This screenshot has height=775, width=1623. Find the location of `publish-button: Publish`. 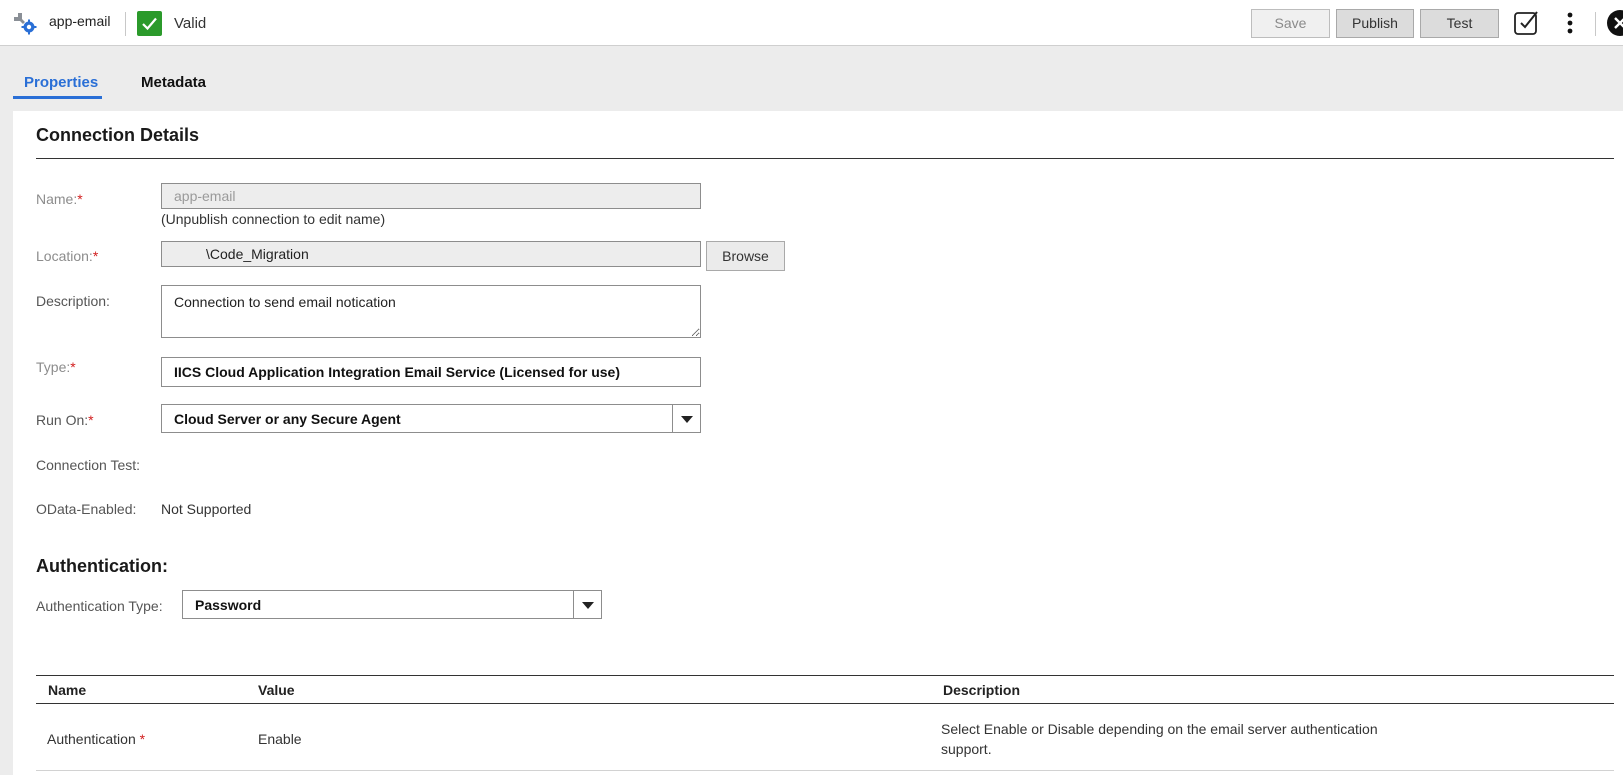

publish-button: Publish is located at coordinates (1375, 23).